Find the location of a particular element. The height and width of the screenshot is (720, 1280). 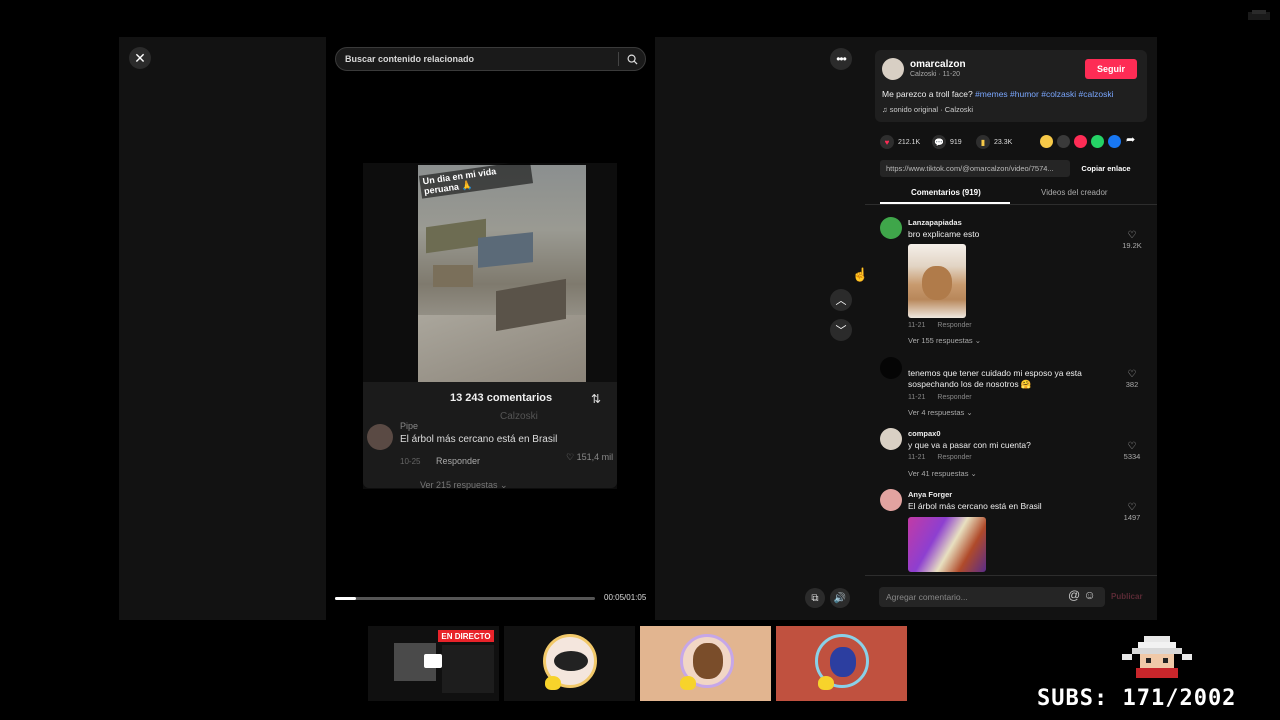

view-replies-button: Ver 4 respuestas ⌄ is located at coordinates (940, 412).